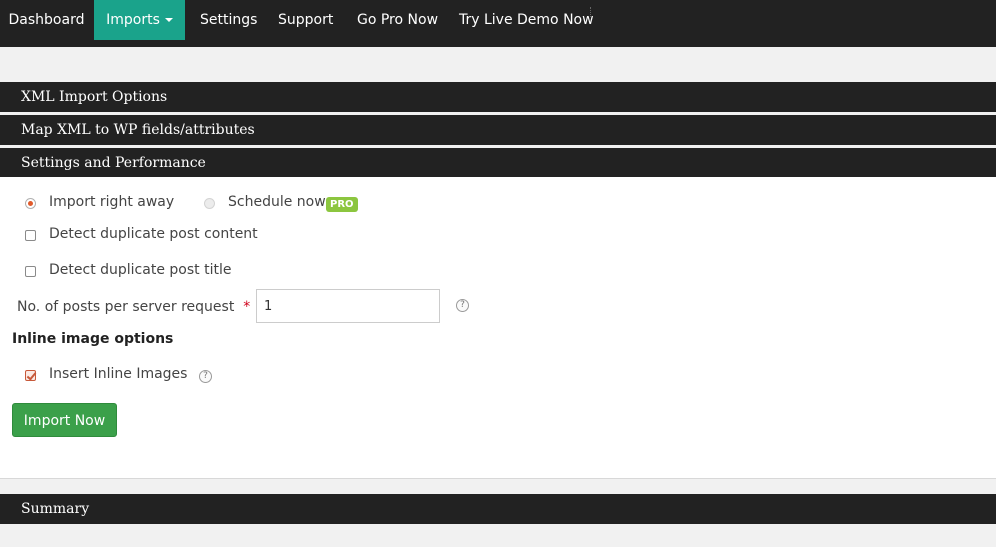 This screenshot has height=547, width=996. I want to click on insert-inline-images-checkbox, so click(30, 375).